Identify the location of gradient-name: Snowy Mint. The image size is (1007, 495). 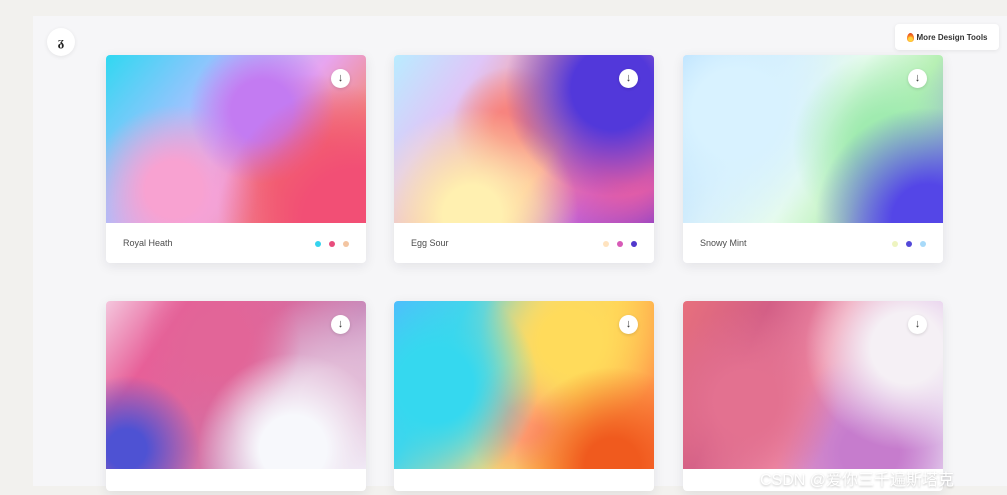
(723, 243).